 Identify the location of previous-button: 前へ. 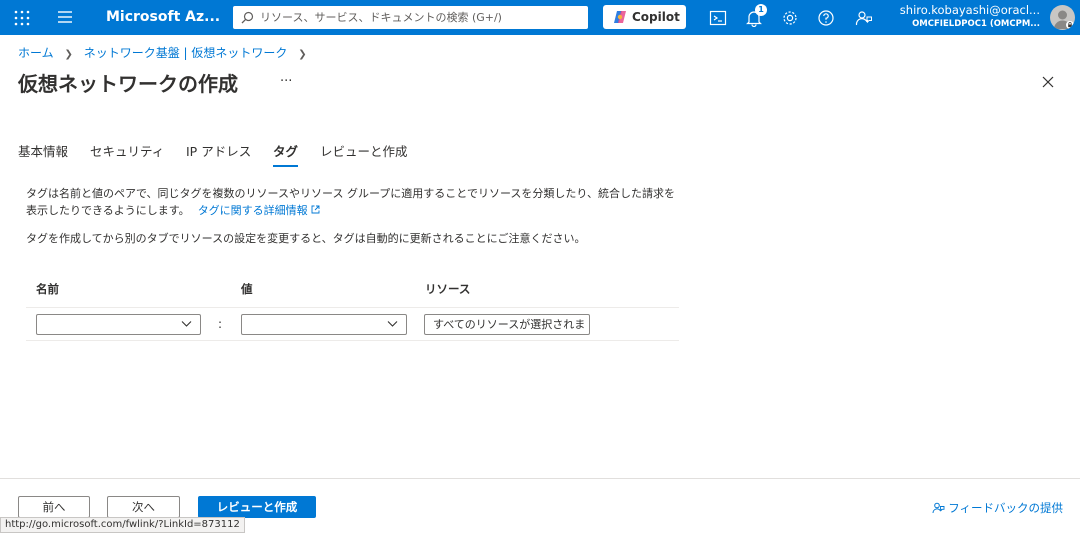
(54, 507).